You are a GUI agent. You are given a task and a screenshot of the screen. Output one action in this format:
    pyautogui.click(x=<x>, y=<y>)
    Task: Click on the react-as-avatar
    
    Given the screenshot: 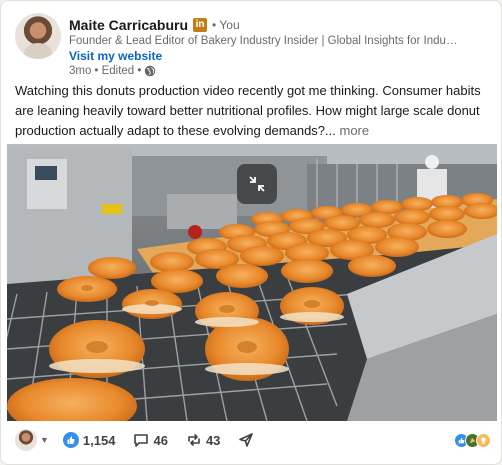 What is the action you would take?
    pyautogui.click(x=26, y=440)
    